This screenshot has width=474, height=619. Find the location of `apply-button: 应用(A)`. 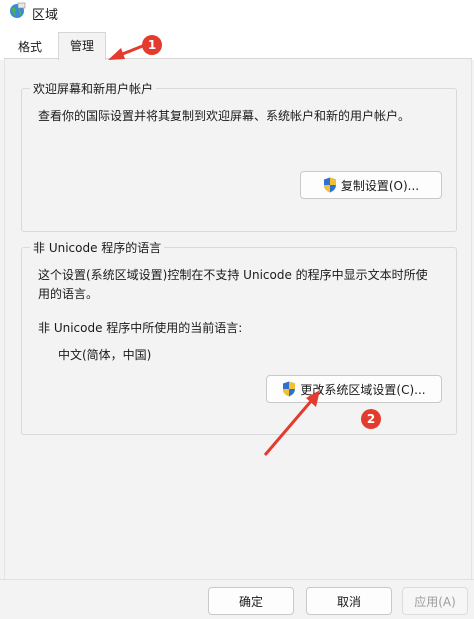

apply-button: 应用(A) is located at coordinates (435, 601).